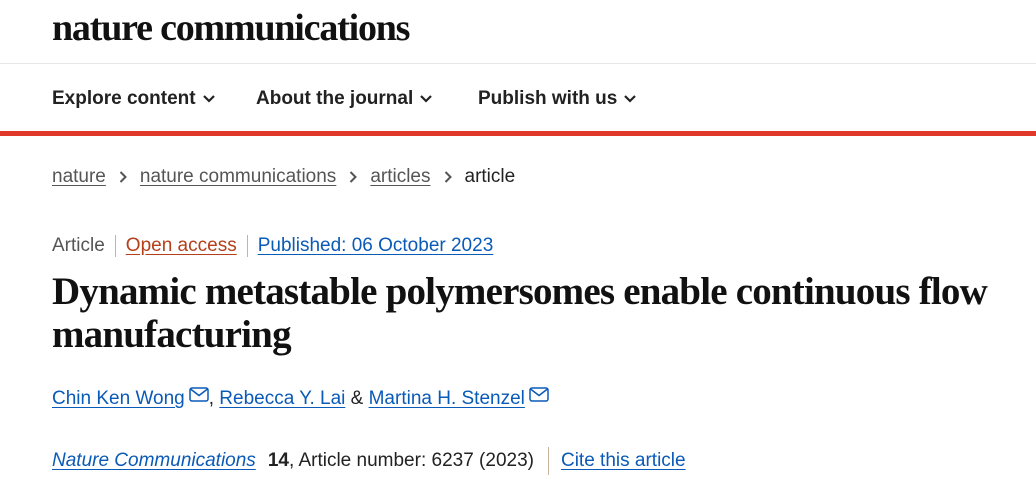  Describe the element at coordinates (548, 461) in the screenshot. I see `divider` at that location.